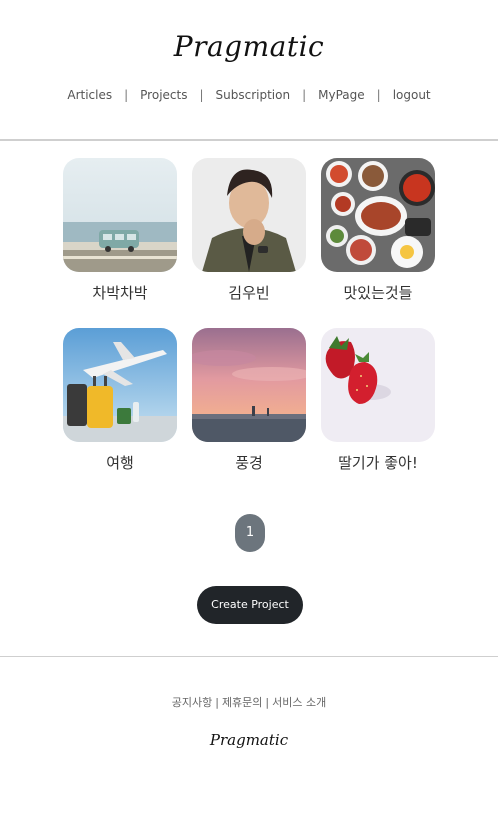 Image resolution: width=498 pixels, height=823 pixels. I want to click on project-title: 차박차박, so click(120, 292).